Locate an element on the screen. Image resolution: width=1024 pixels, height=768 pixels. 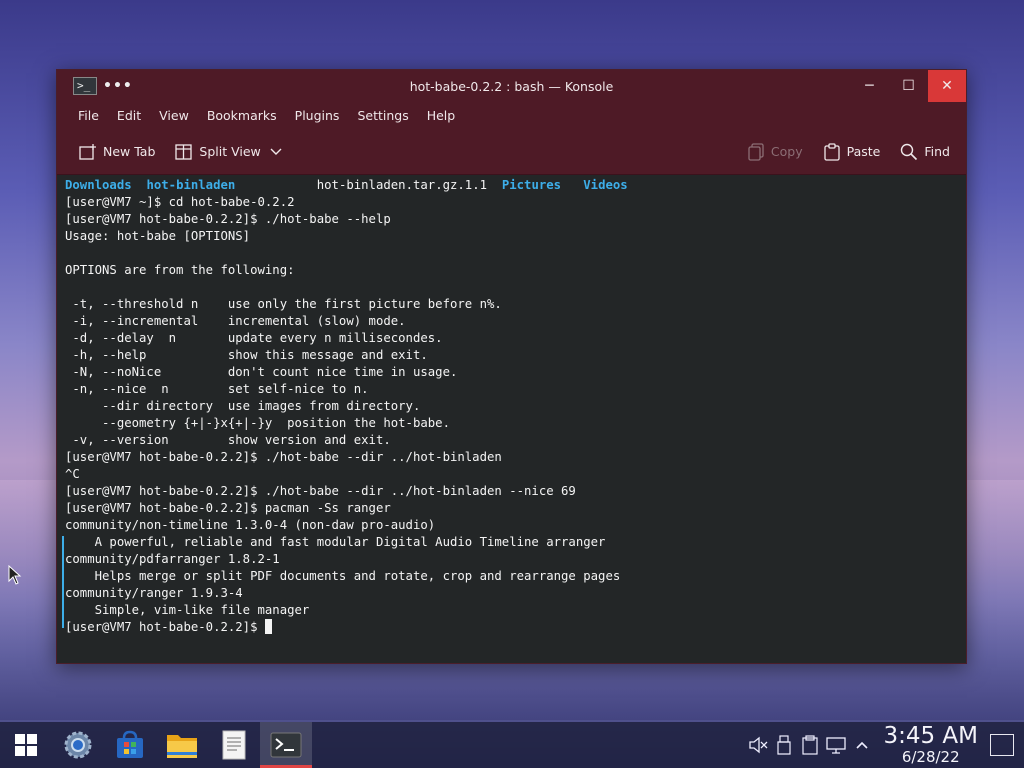
paste-button: Paste is located at coordinates (852, 152).